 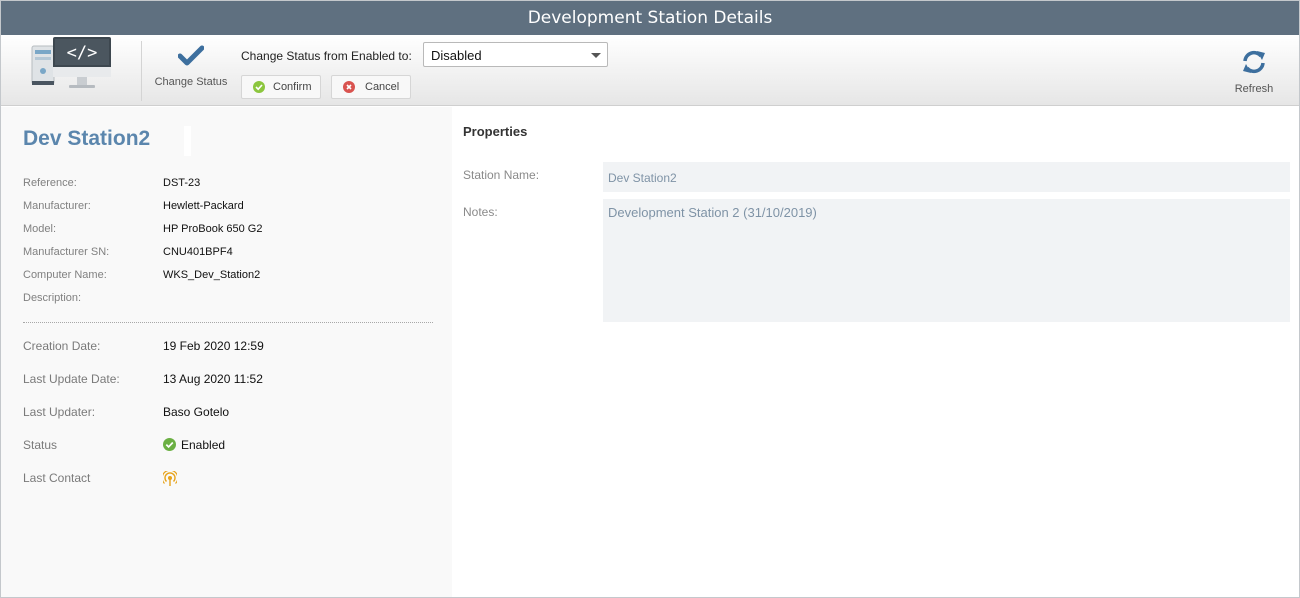 I want to click on enabled-check-icon, so click(x=169, y=444).